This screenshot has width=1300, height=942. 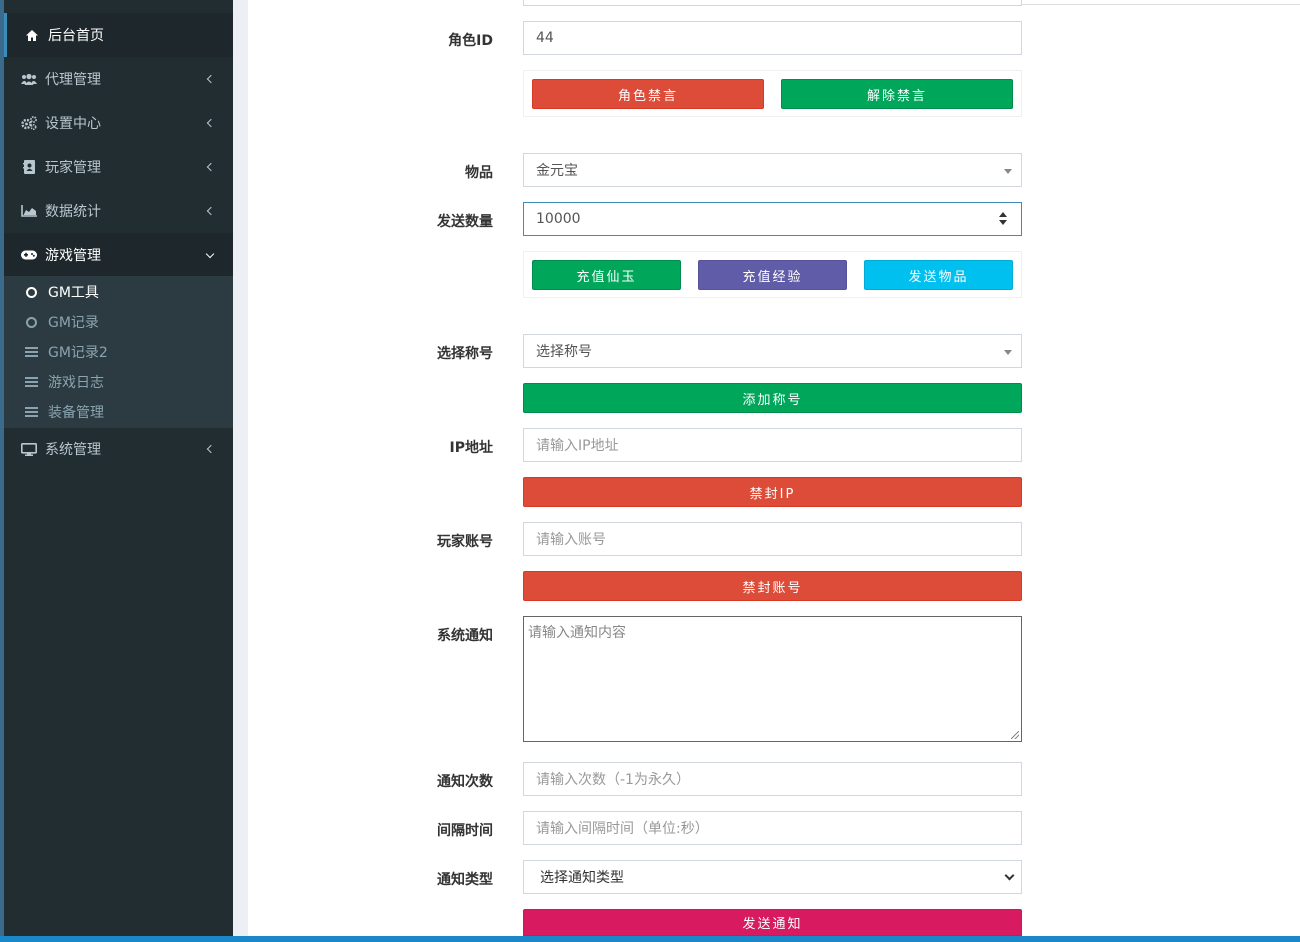 I want to click on taskbar-edge, so click(x=650, y=939).